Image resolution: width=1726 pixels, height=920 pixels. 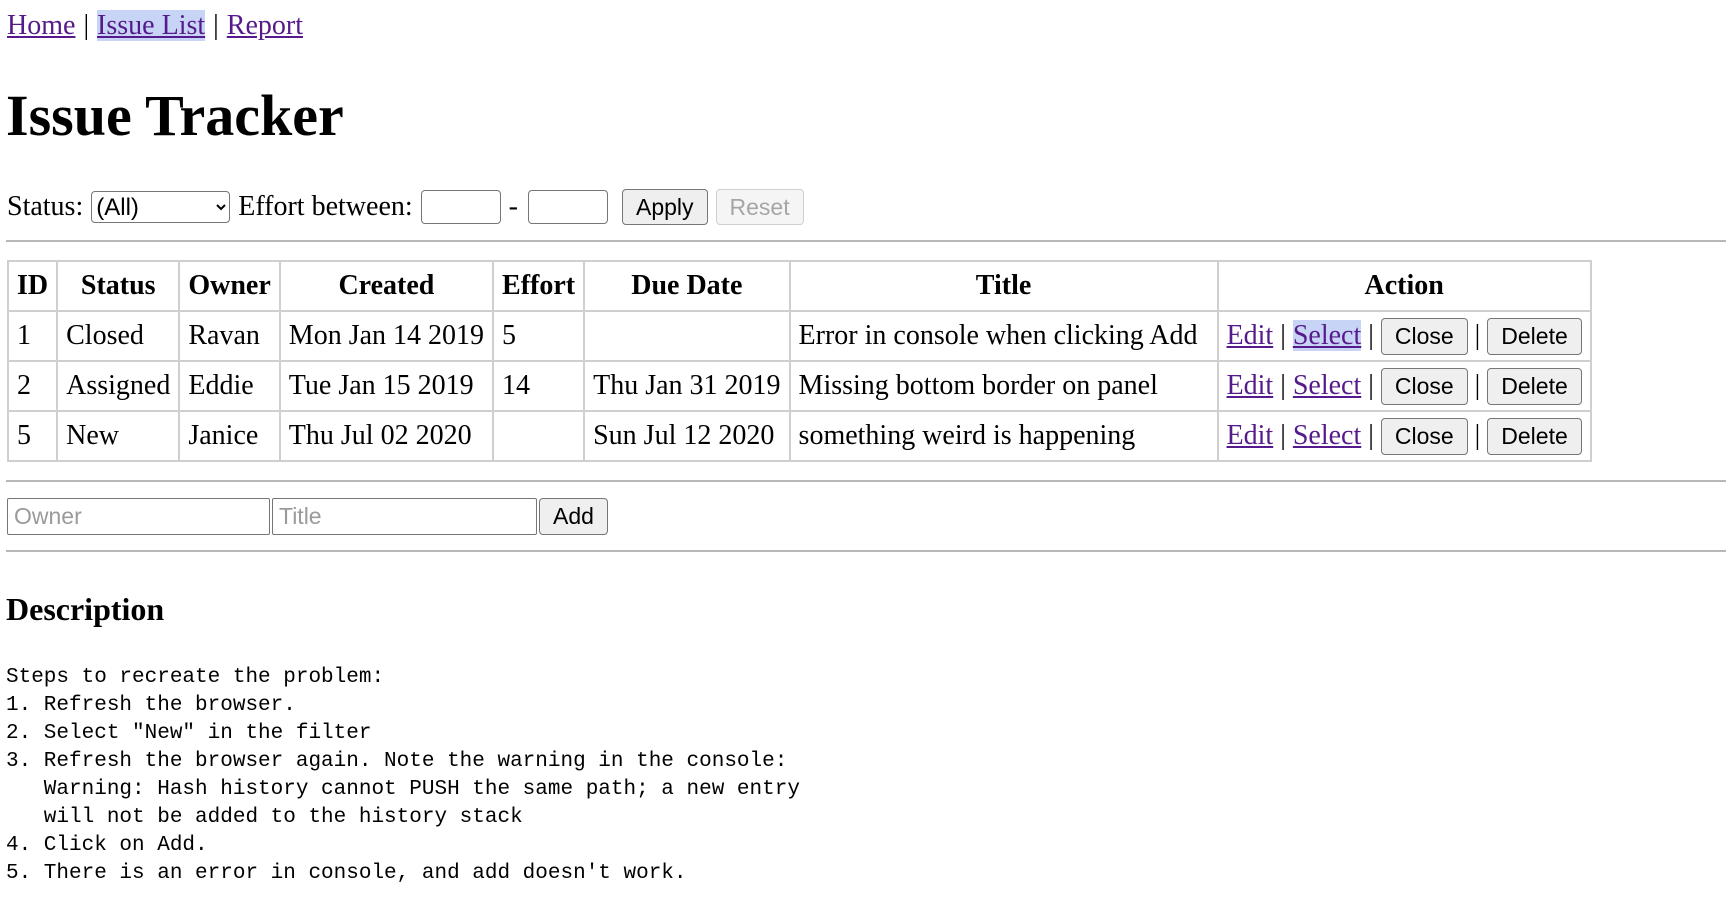 I want to click on owner-input, so click(x=138, y=516).